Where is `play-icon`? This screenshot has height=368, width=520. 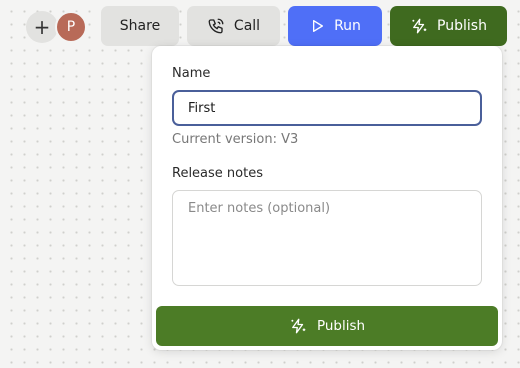
play-icon is located at coordinates (318, 26).